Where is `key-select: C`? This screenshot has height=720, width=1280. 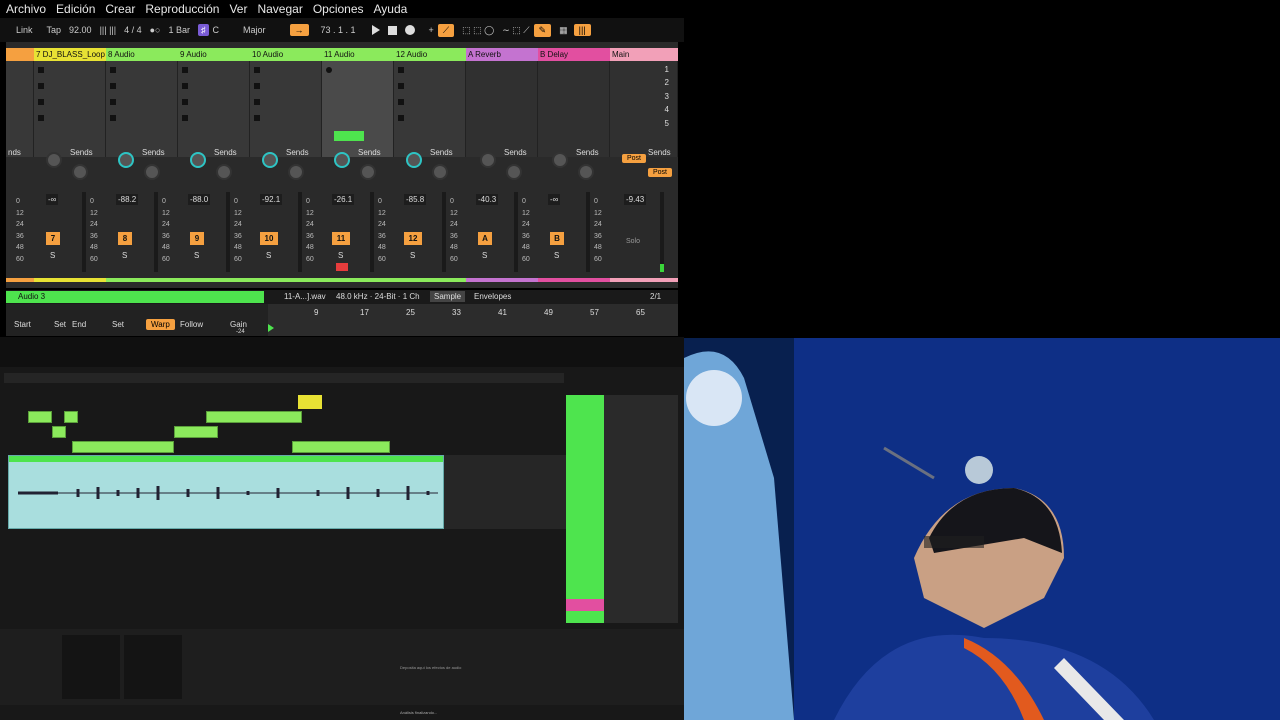 key-select: C is located at coordinates (216, 30).